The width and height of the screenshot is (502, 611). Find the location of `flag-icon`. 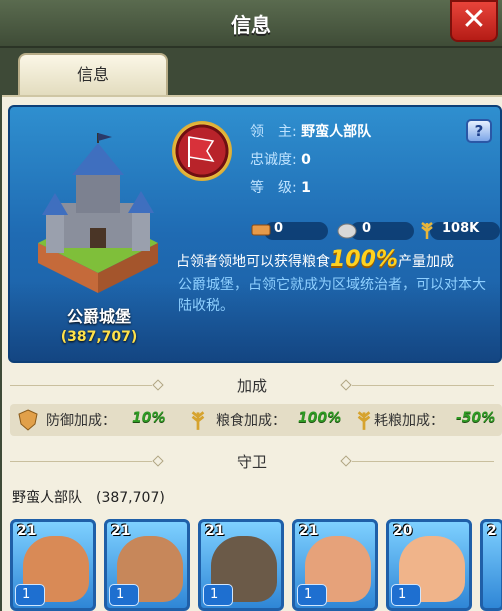

flag-icon is located at coordinates (201, 151).